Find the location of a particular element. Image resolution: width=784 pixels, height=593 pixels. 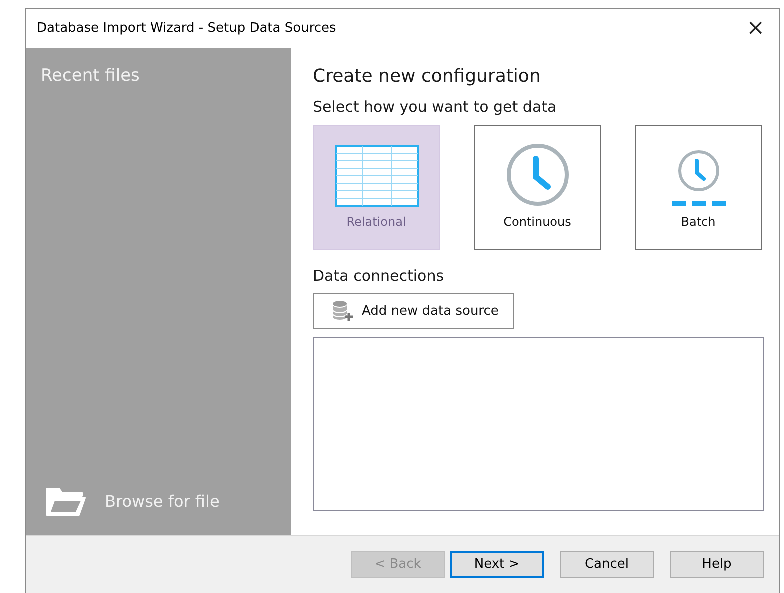

close-button: × is located at coordinates (755, 29).